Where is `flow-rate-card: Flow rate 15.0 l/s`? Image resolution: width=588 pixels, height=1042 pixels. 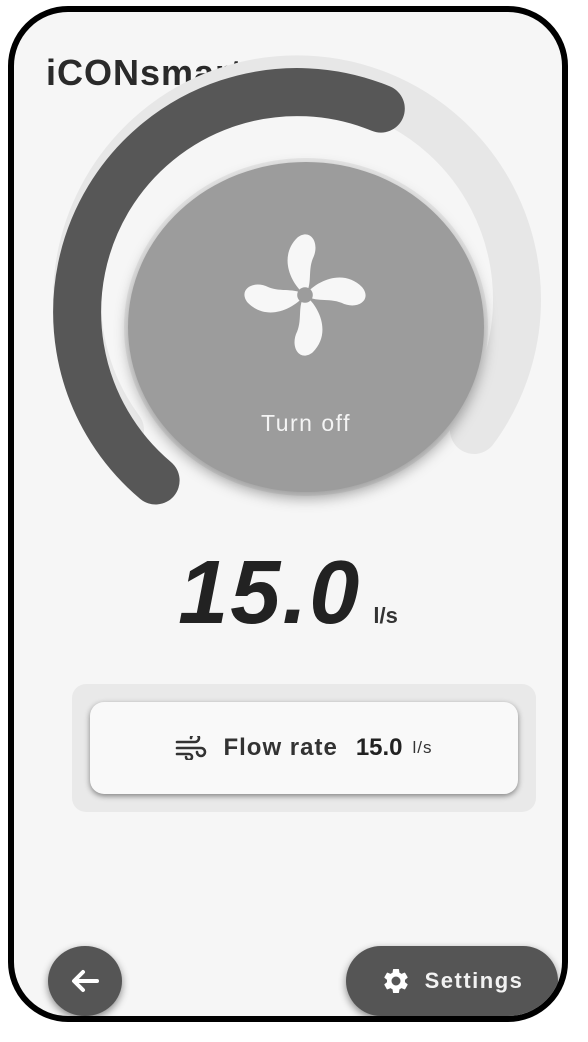 flow-rate-card: Flow rate 15.0 l/s is located at coordinates (304, 748).